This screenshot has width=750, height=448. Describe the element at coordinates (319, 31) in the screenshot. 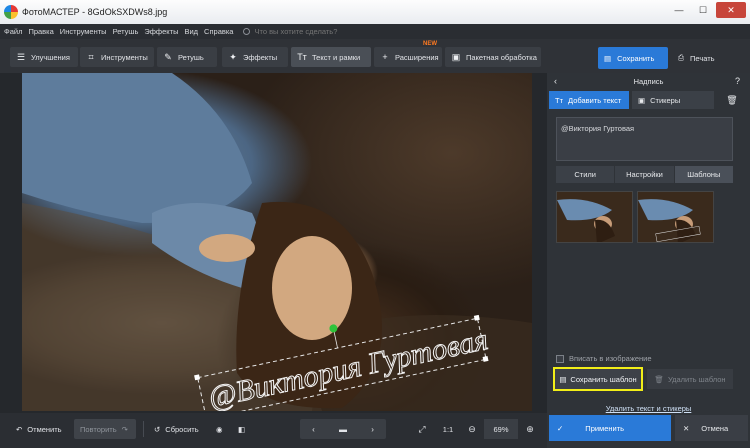

I see `search-input` at that location.